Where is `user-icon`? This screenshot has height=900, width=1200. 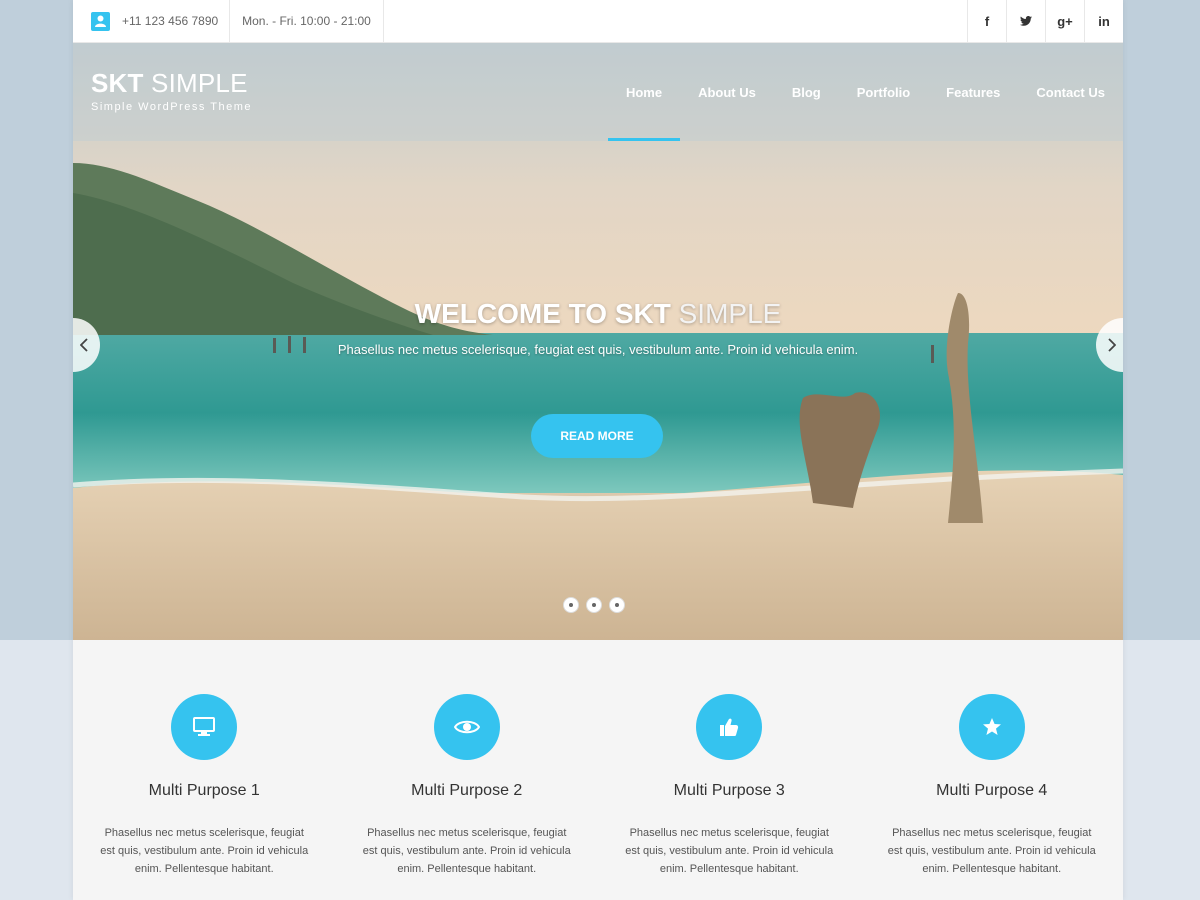 user-icon is located at coordinates (100, 21).